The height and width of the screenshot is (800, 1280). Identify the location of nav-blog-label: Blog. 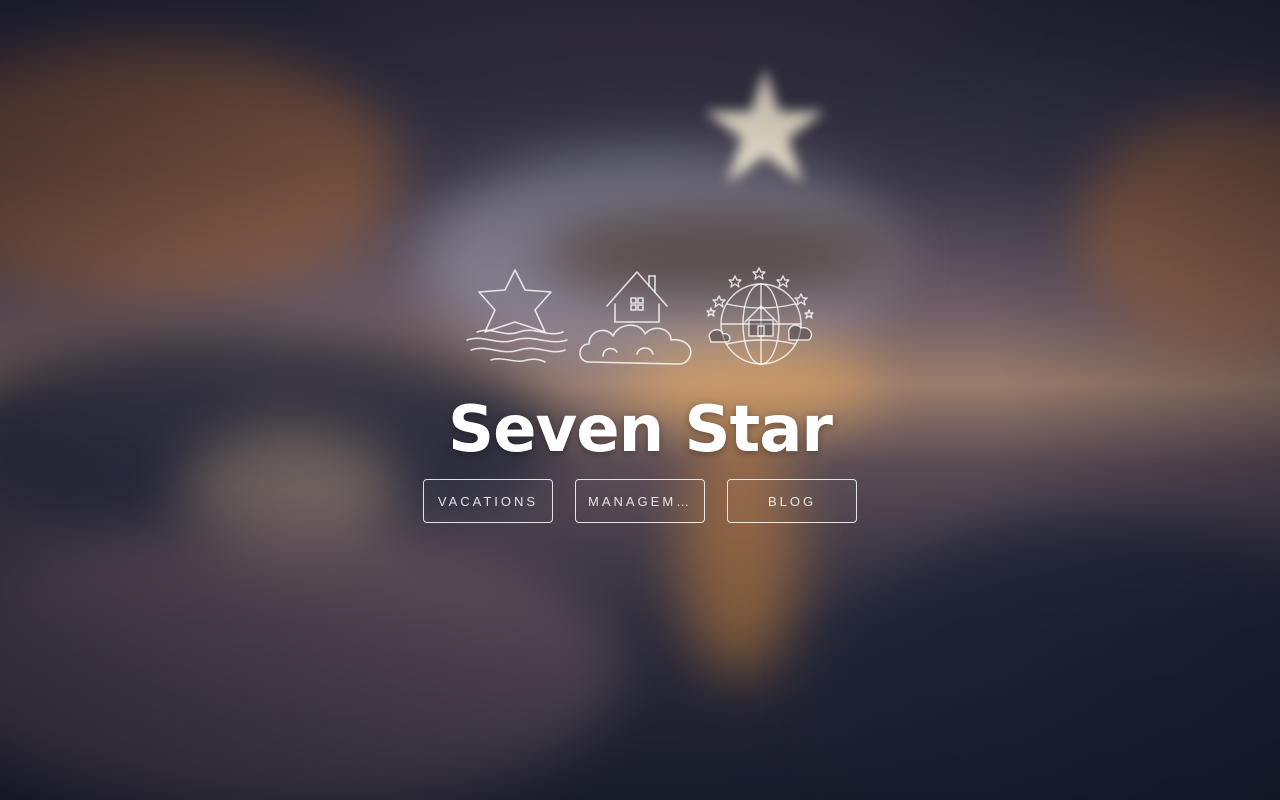
(792, 501).